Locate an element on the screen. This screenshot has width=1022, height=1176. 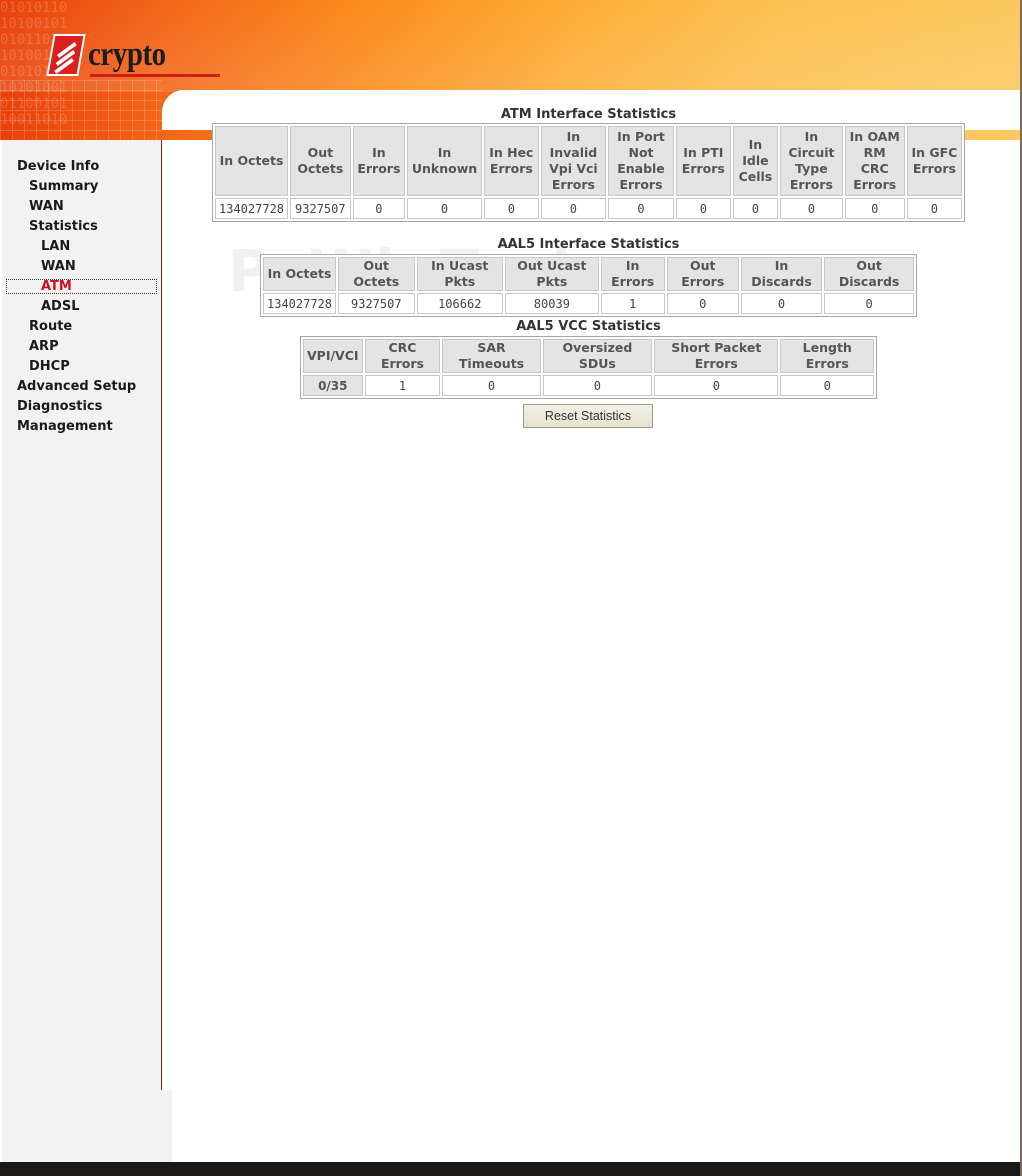
sidebar-footer is located at coordinates (87, 1126).